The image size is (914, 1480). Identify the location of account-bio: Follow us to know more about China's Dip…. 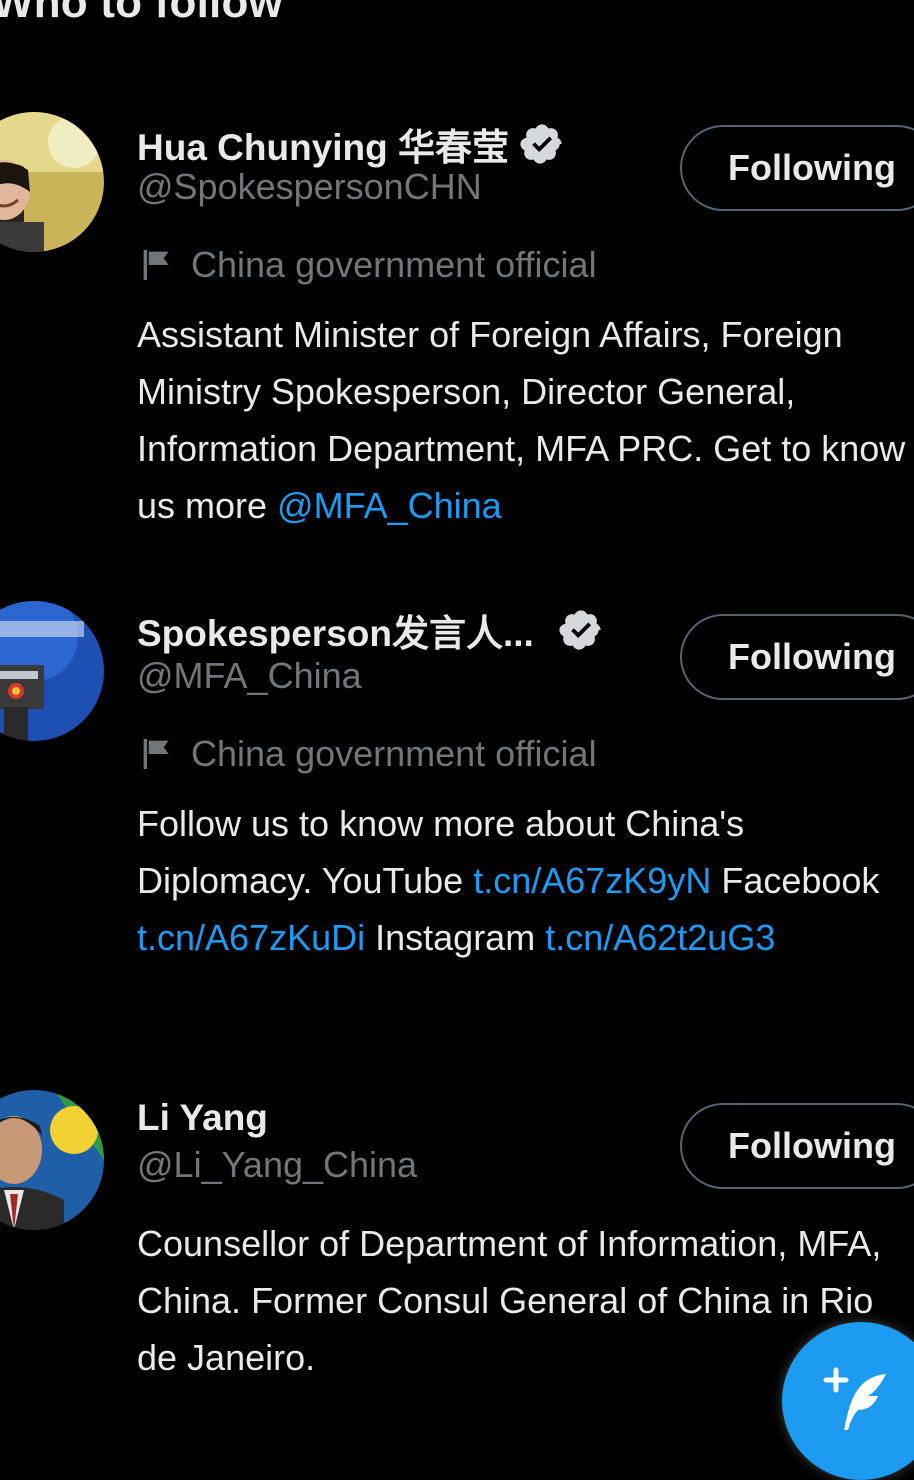
(522, 880).